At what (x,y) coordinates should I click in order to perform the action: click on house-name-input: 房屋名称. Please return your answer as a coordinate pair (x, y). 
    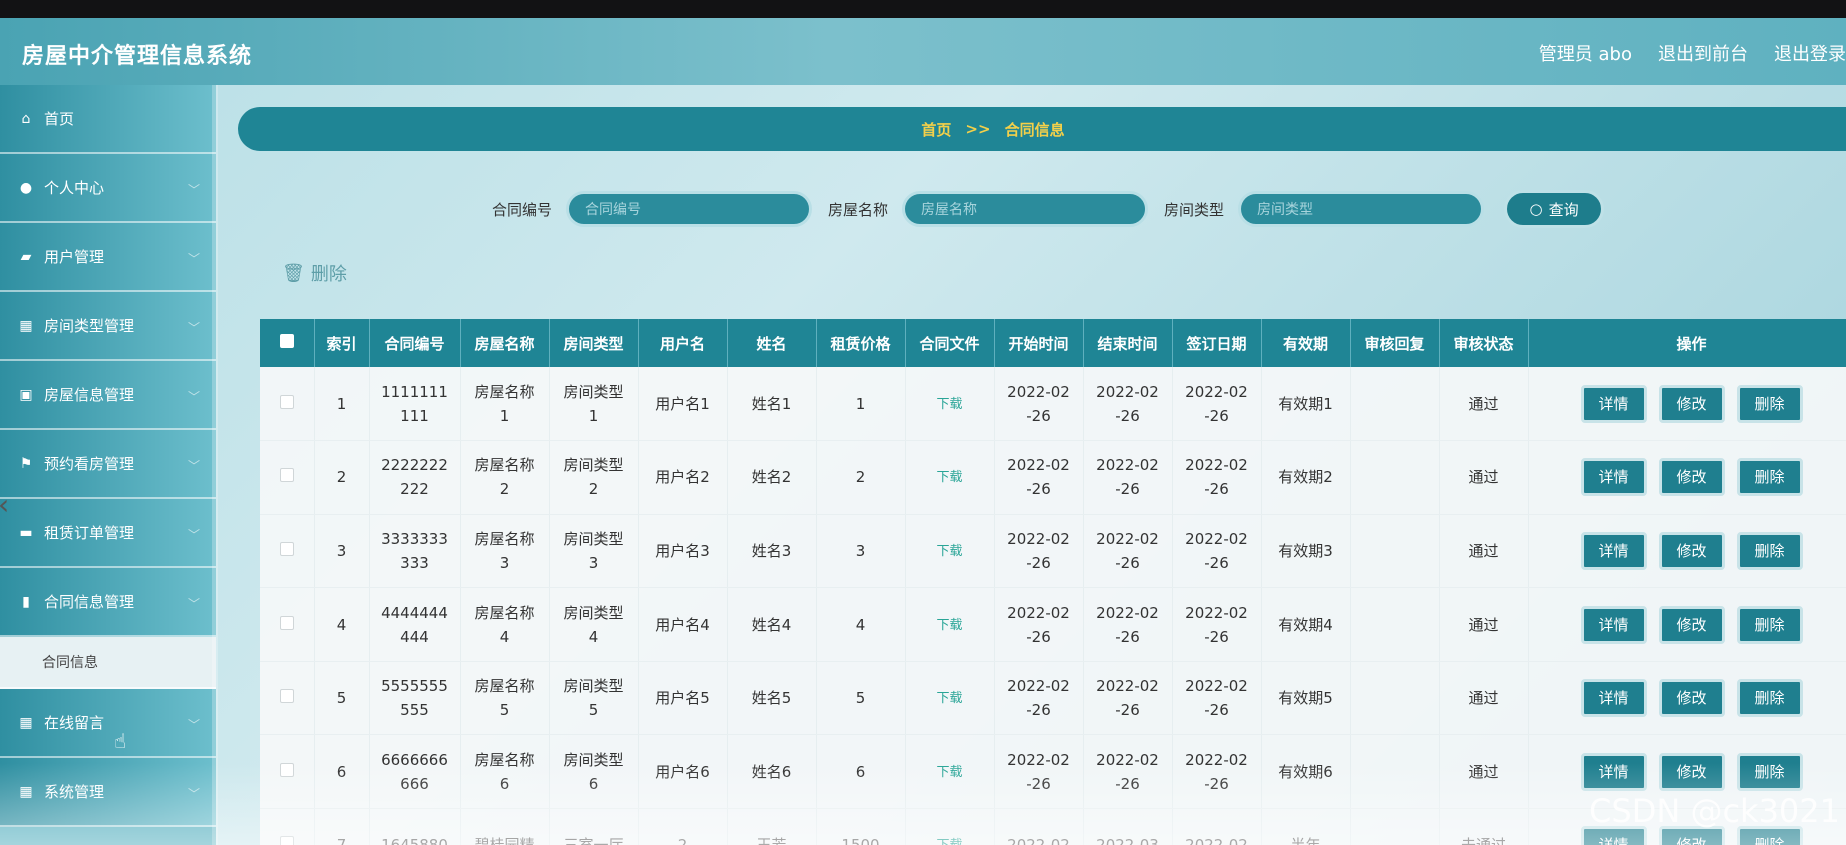
    Looking at the image, I should click on (1025, 209).